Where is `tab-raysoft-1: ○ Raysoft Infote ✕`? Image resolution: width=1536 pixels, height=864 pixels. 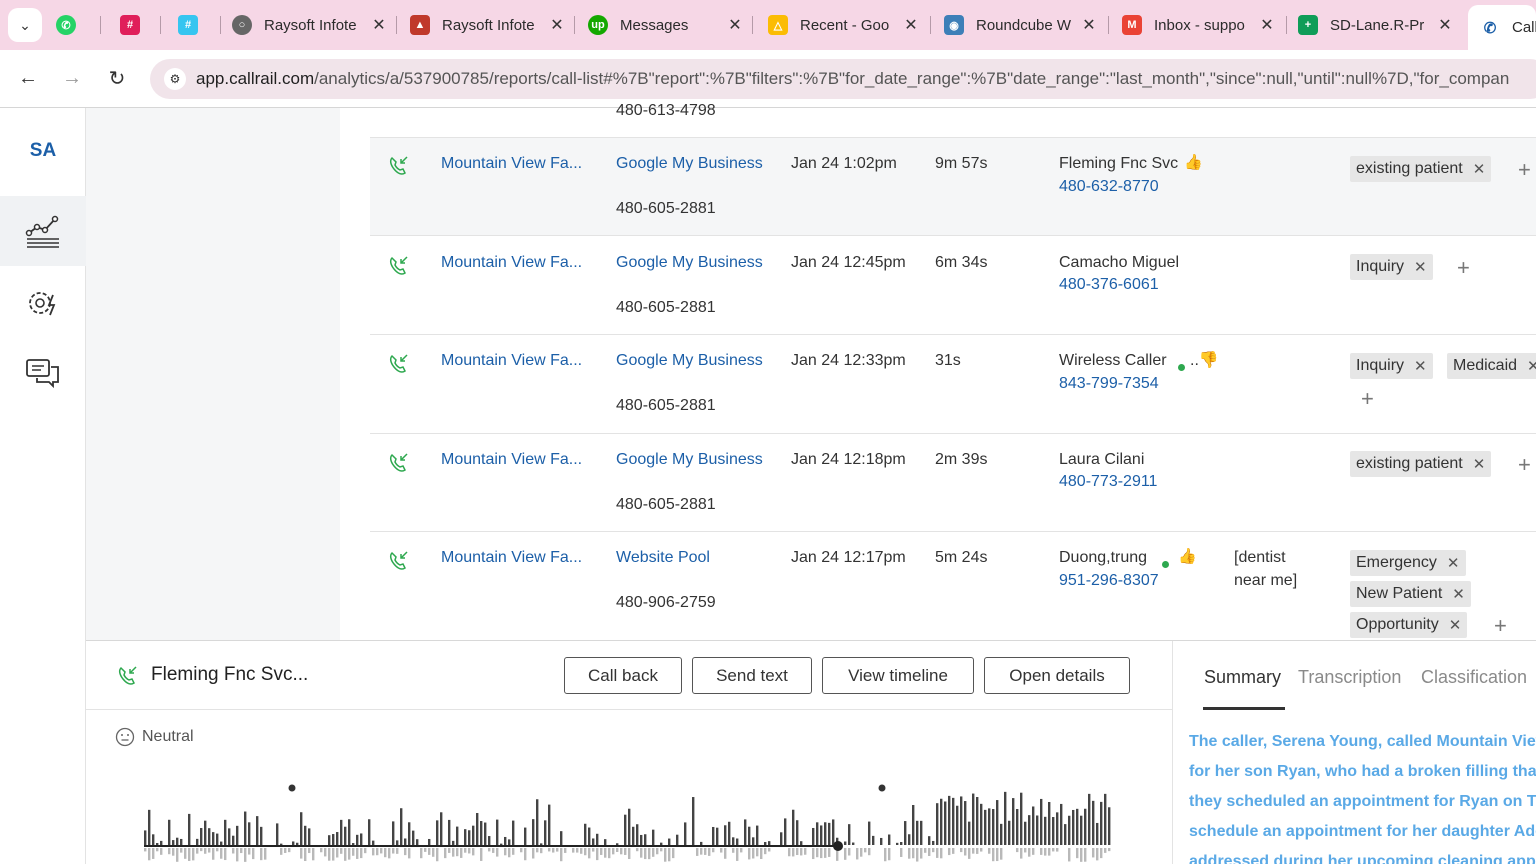 tab-raysoft-1: ○ Raysoft Infote ✕ is located at coordinates (310, 25).